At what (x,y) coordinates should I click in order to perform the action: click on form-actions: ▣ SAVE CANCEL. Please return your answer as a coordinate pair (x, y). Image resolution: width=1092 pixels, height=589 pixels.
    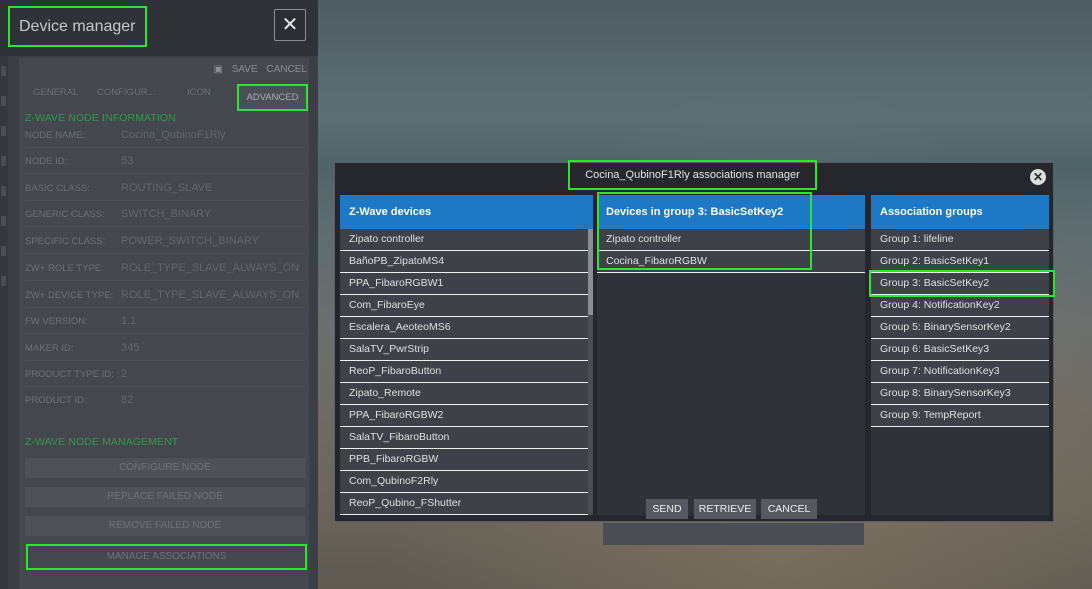
    Looking at the image, I should click on (254, 69).